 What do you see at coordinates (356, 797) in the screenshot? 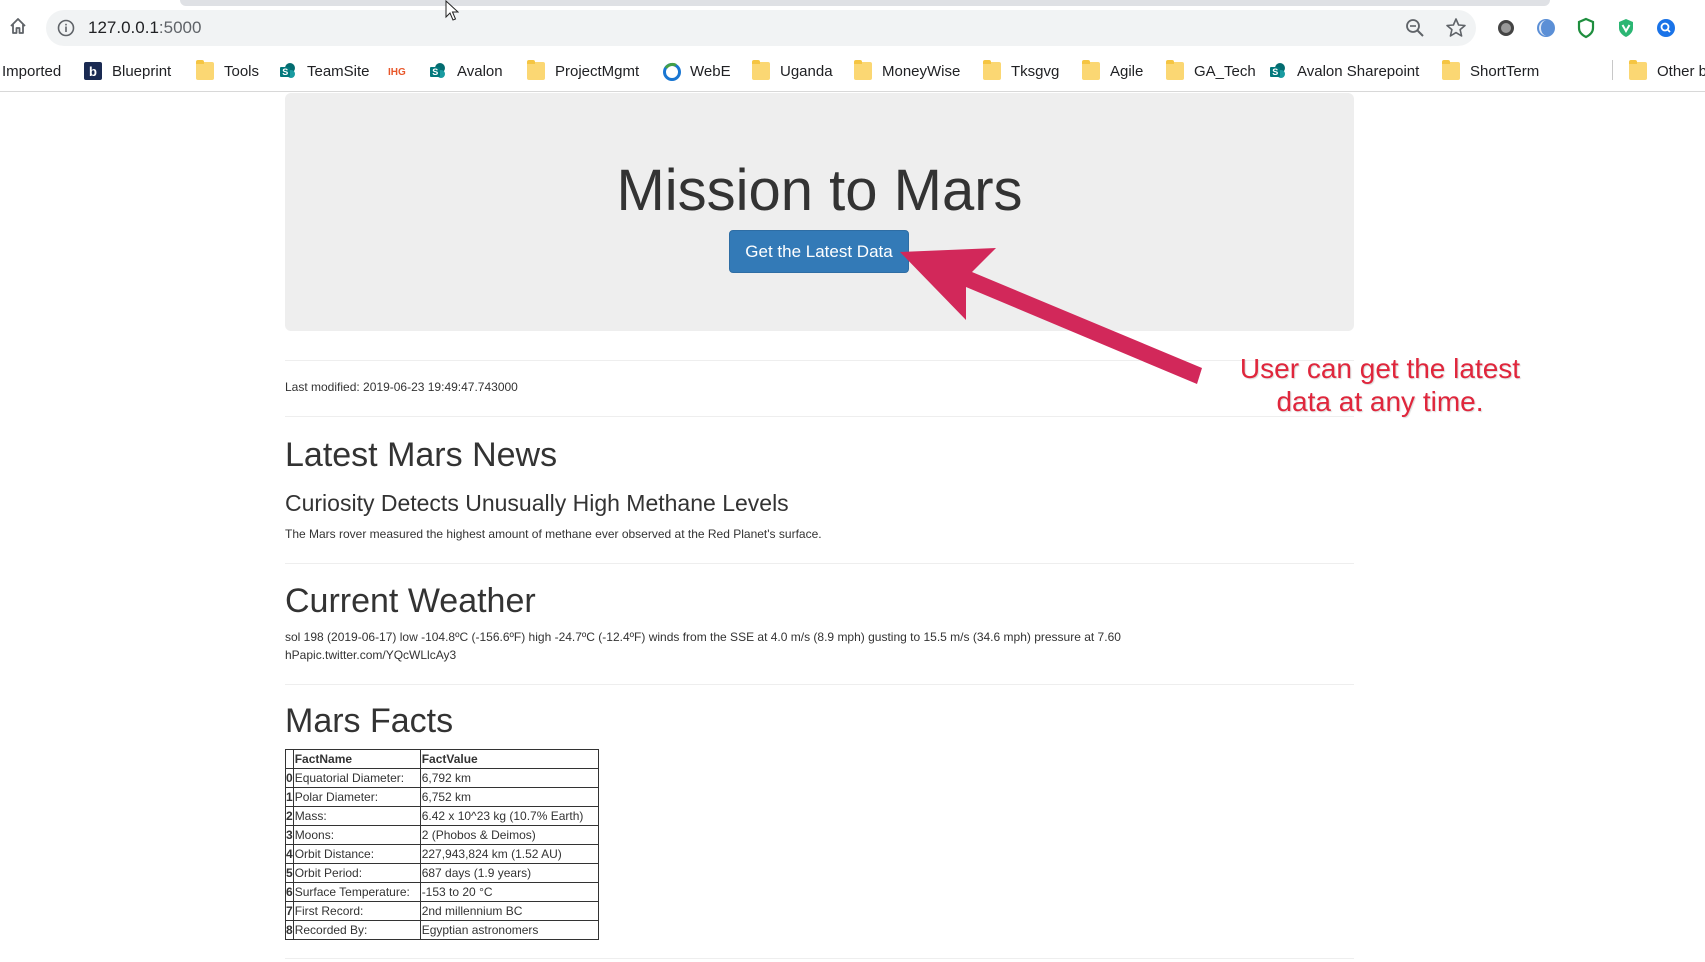
I see `fact-name: Polar Diameter:` at bounding box center [356, 797].